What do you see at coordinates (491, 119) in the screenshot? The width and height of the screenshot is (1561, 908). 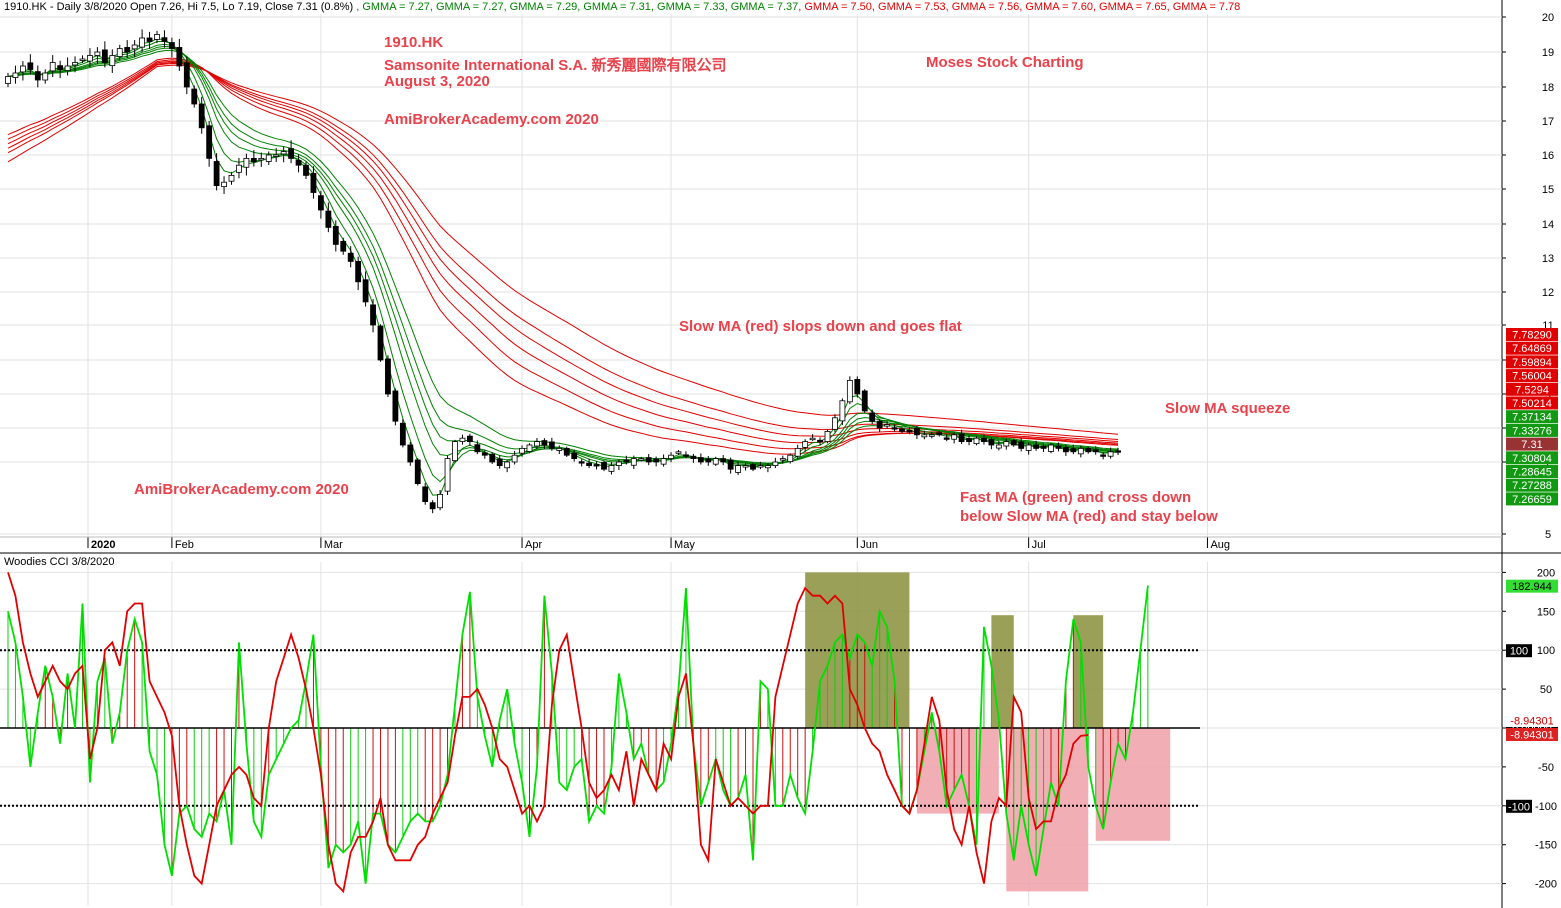 I see `annotation-site-top: AmiBrokerAcademy.com 2020` at bounding box center [491, 119].